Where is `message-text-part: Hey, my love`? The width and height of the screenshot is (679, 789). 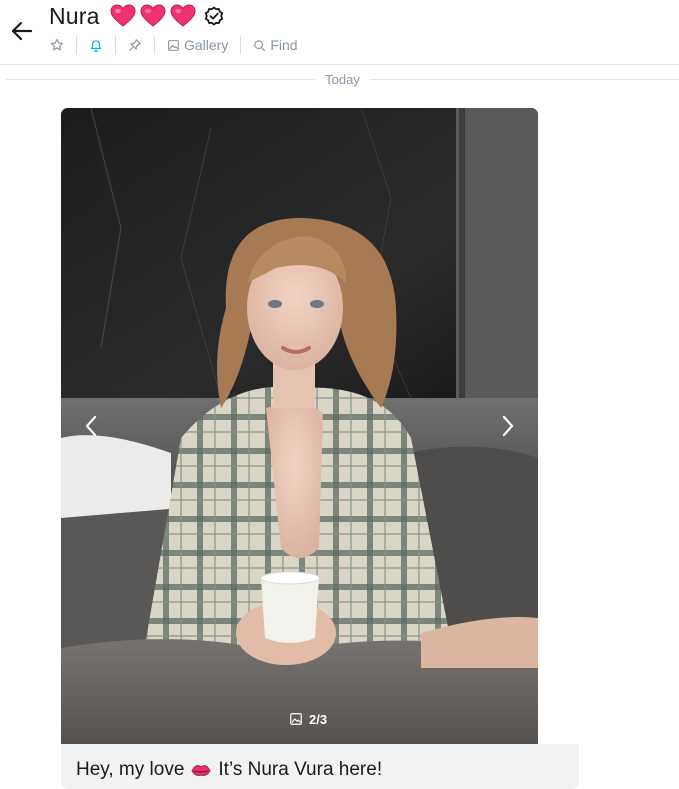 message-text-part: Hey, my love is located at coordinates (130, 769).